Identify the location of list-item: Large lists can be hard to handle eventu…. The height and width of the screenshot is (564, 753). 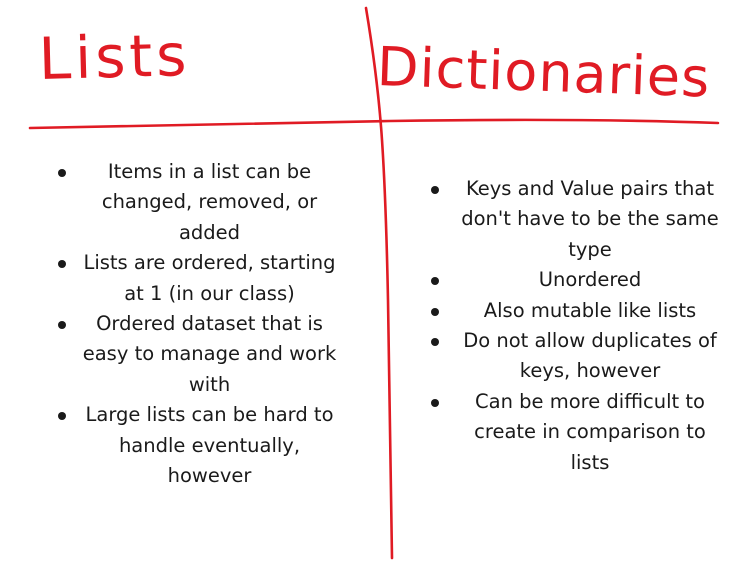
(194, 445).